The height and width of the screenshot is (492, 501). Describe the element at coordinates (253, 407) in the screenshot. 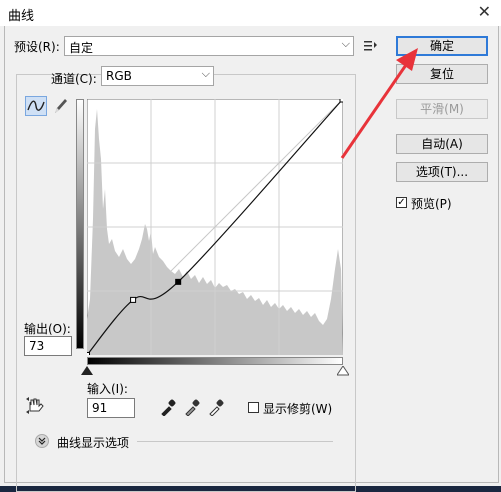

I see `show-clipping-checkbox` at that location.